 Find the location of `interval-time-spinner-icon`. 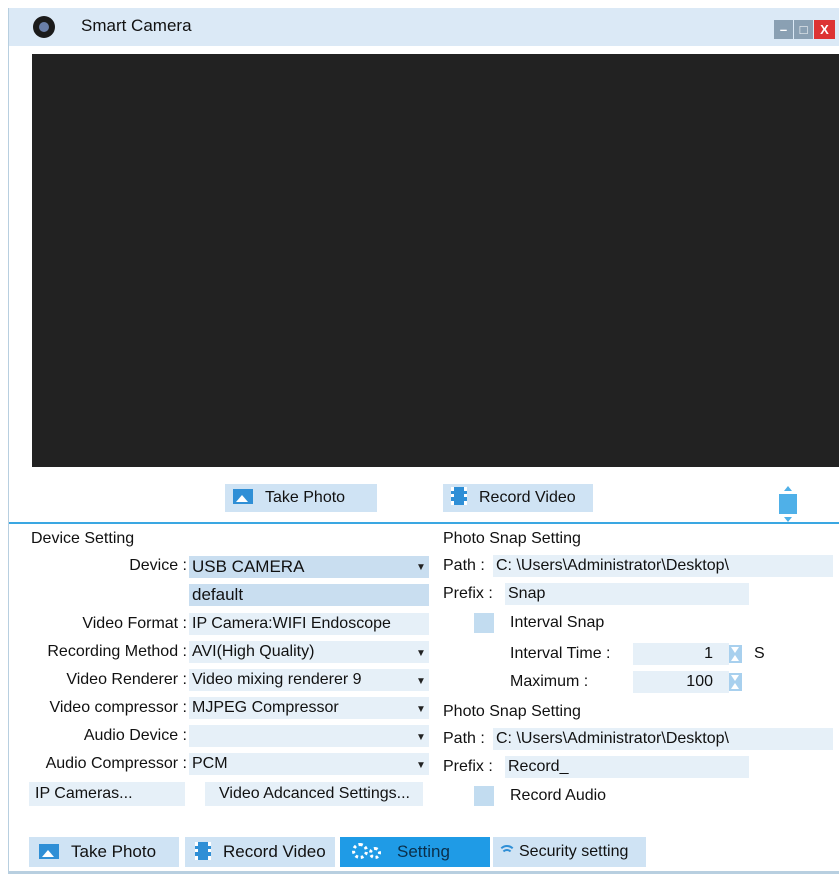

interval-time-spinner-icon is located at coordinates (735, 654).